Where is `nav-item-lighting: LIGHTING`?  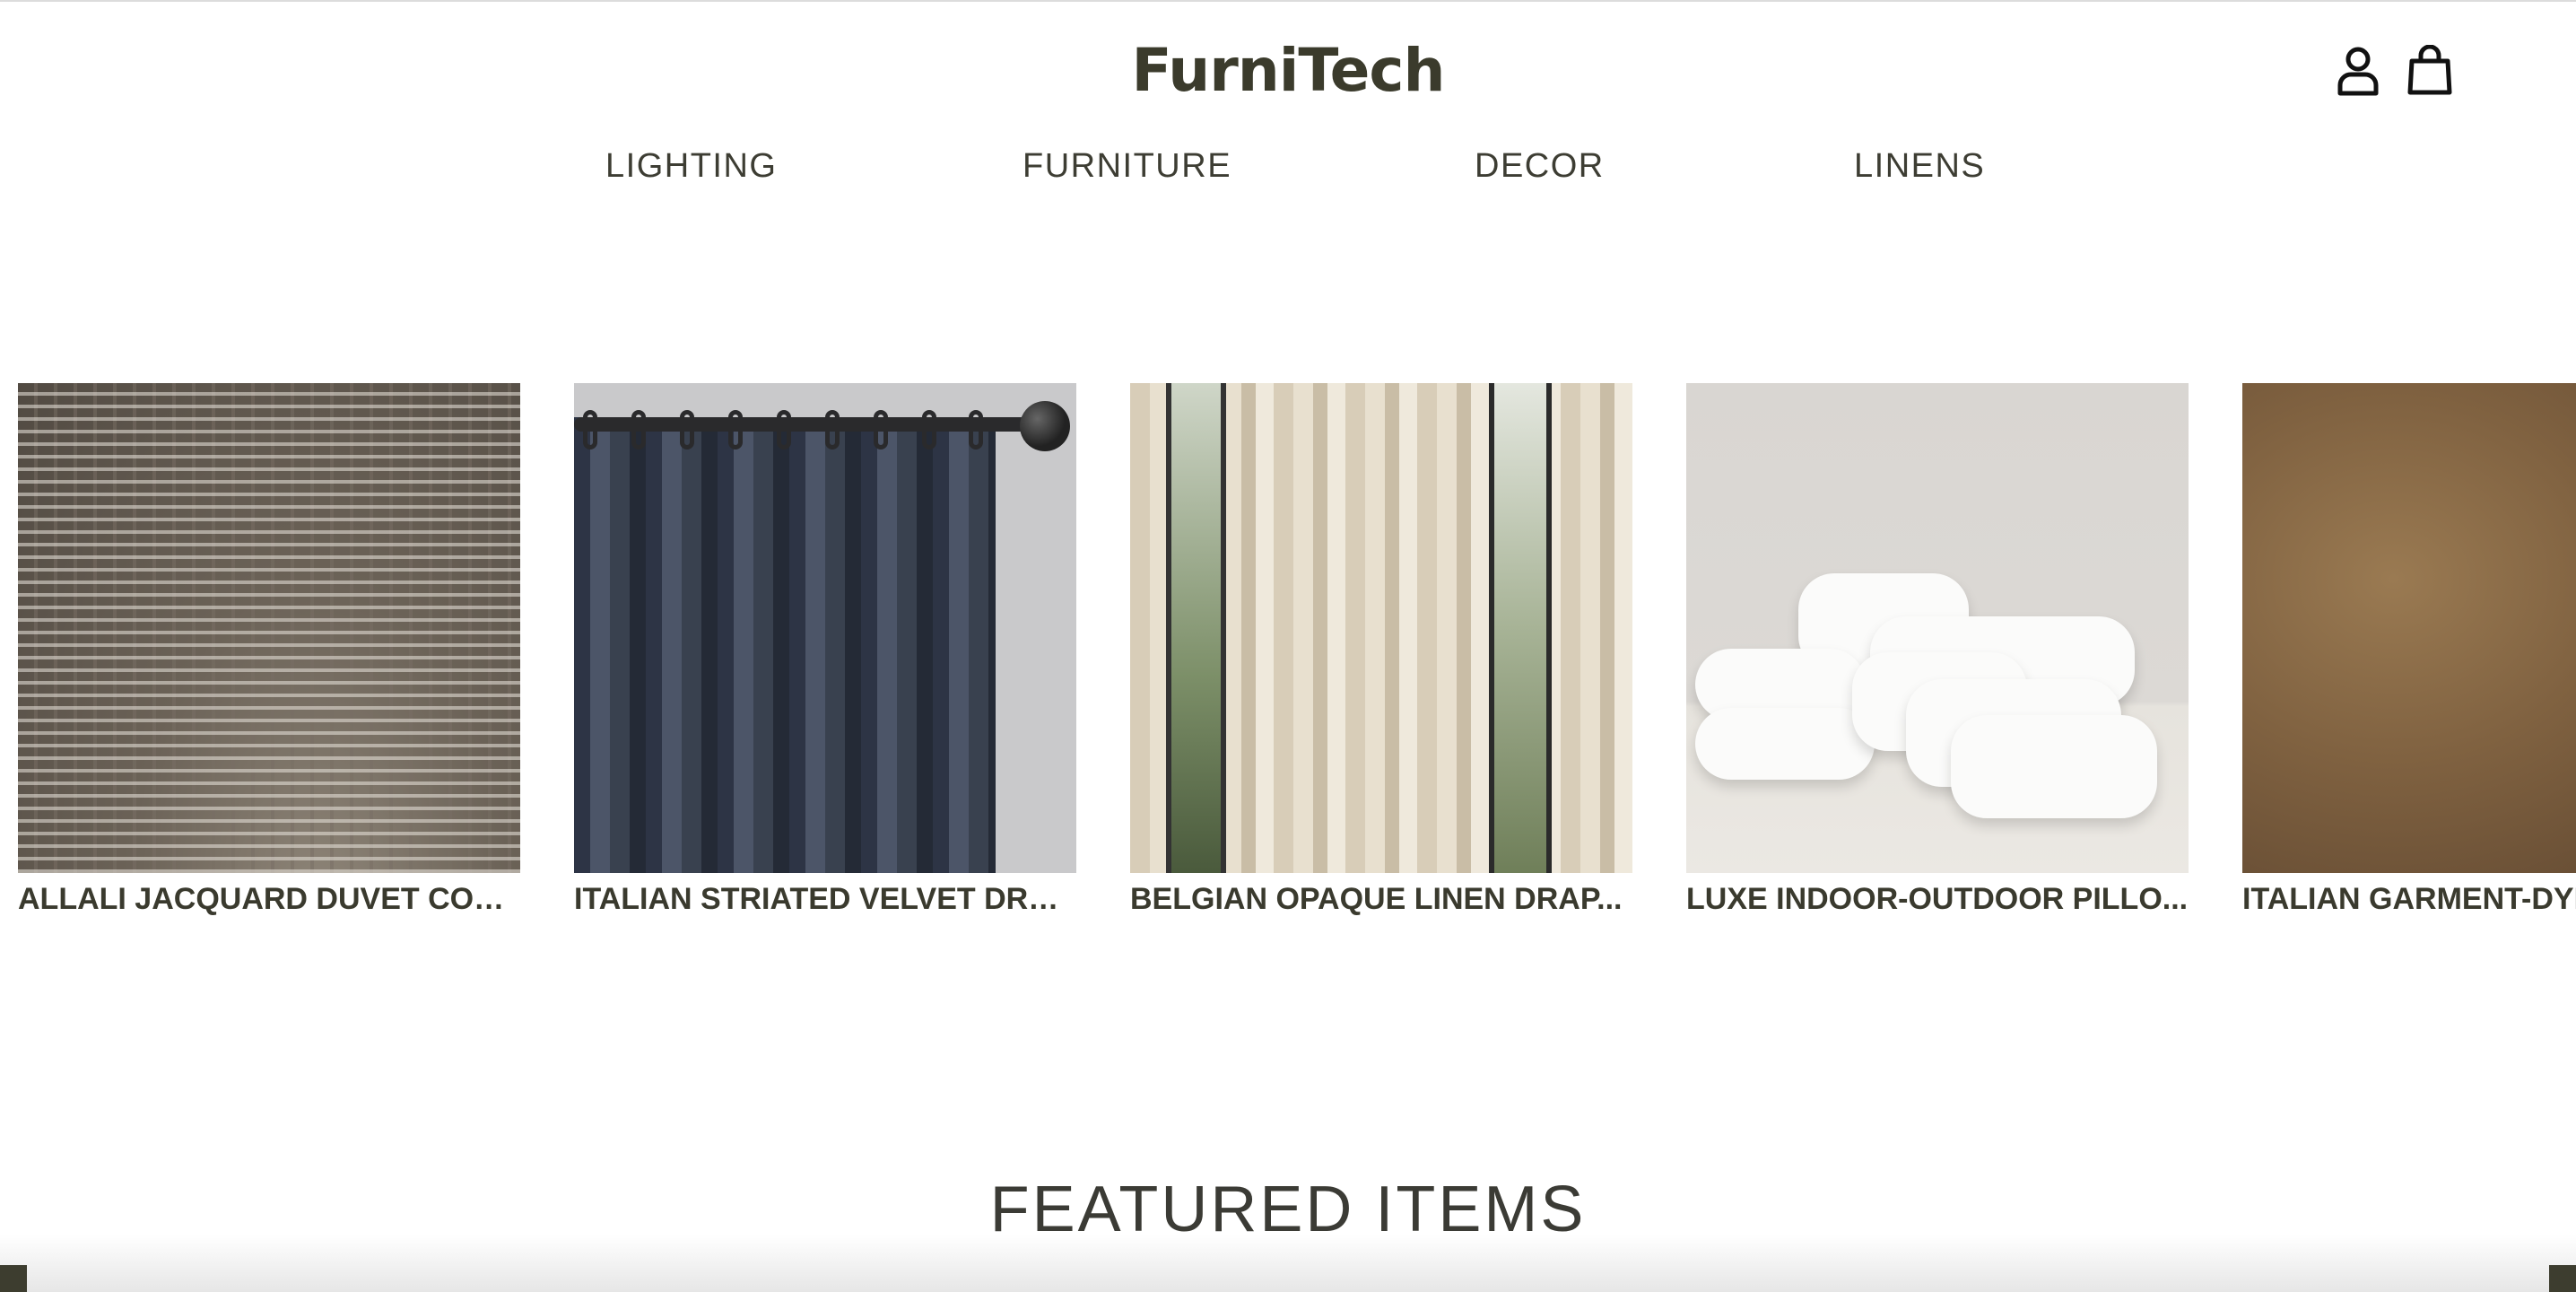
nav-item-lighting: LIGHTING is located at coordinates (691, 166).